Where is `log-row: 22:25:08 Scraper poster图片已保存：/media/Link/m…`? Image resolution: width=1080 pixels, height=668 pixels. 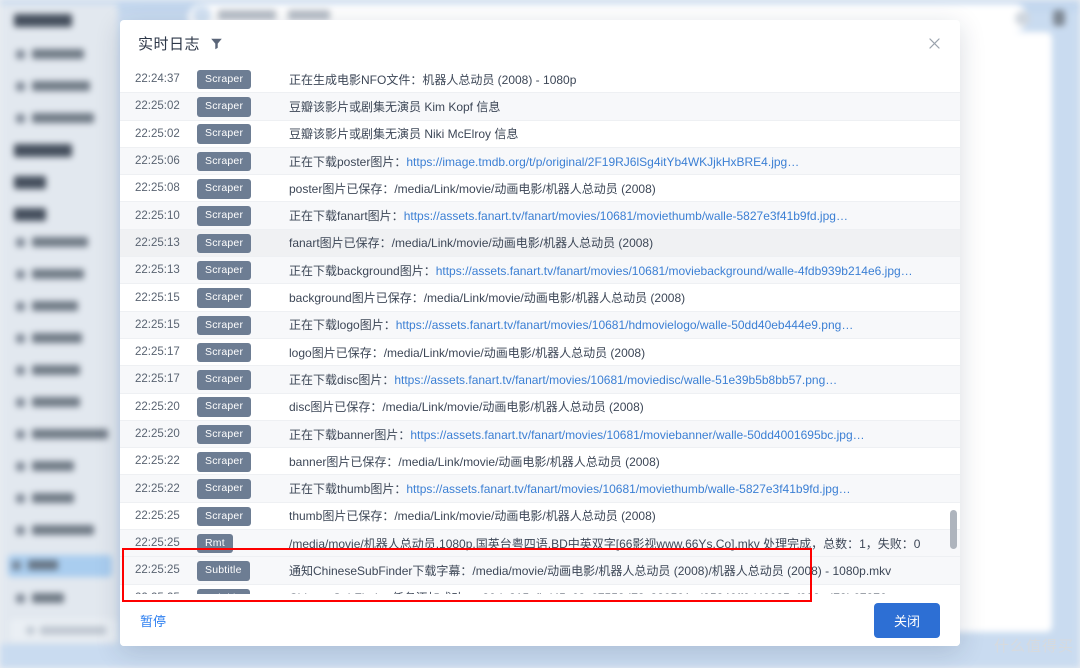
log-row: 22:25:08 Scraper poster图片已保存：/media/Link/m… is located at coordinates (540, 189).